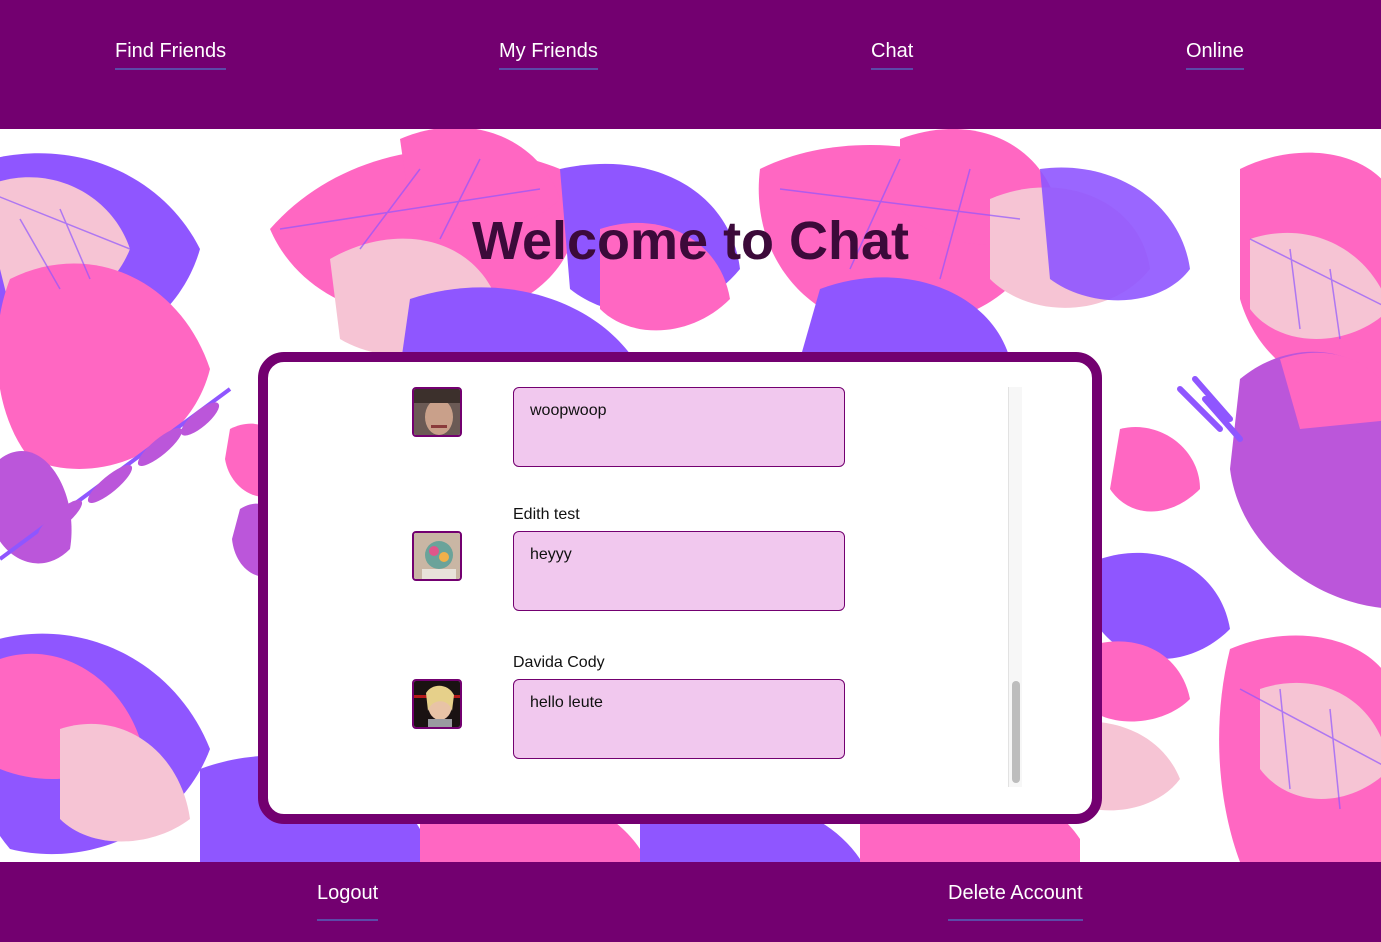 This screenshot has width=1381, height=942. I want to click on footer-bar: Logout Delete Account, so click(690, 902).